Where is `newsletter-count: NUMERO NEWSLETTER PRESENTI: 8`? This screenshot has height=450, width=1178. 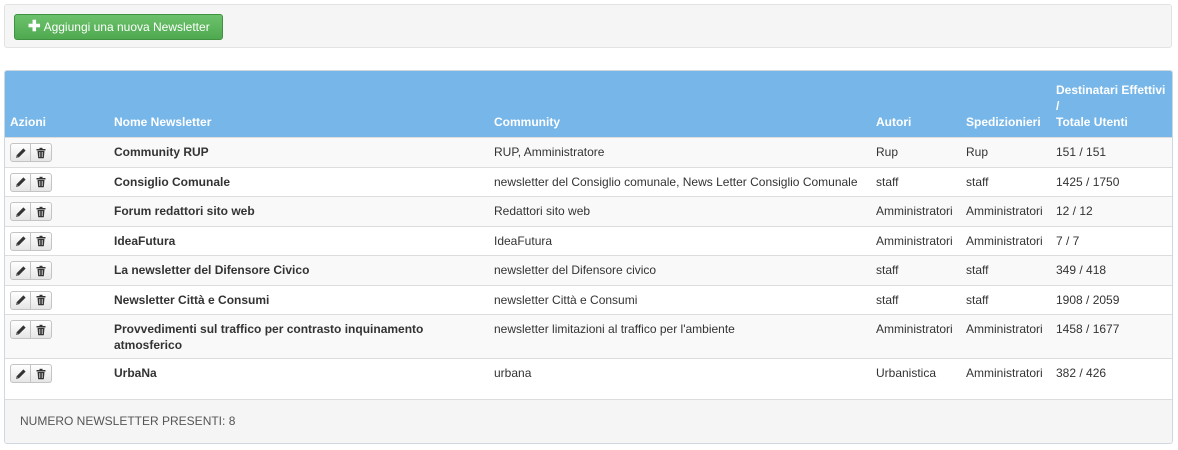 newsletter-count: NUMERO NEWSLETTER PRESENTI: 8 is located at coordinates (128, 421).